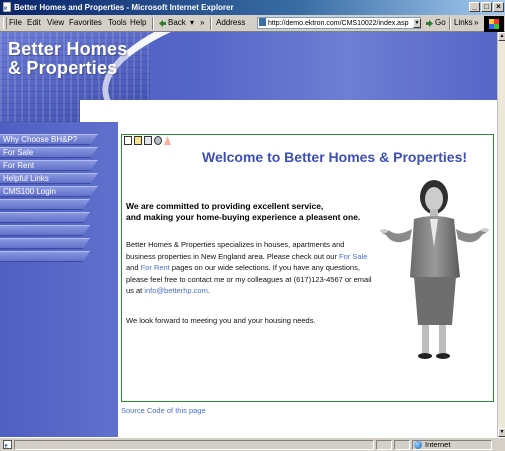 This screenshot has width=505, height=451. Describe the element at coordinates (353, 256) in the screenshot. I see `for-sale-link: For Sale` at that location.